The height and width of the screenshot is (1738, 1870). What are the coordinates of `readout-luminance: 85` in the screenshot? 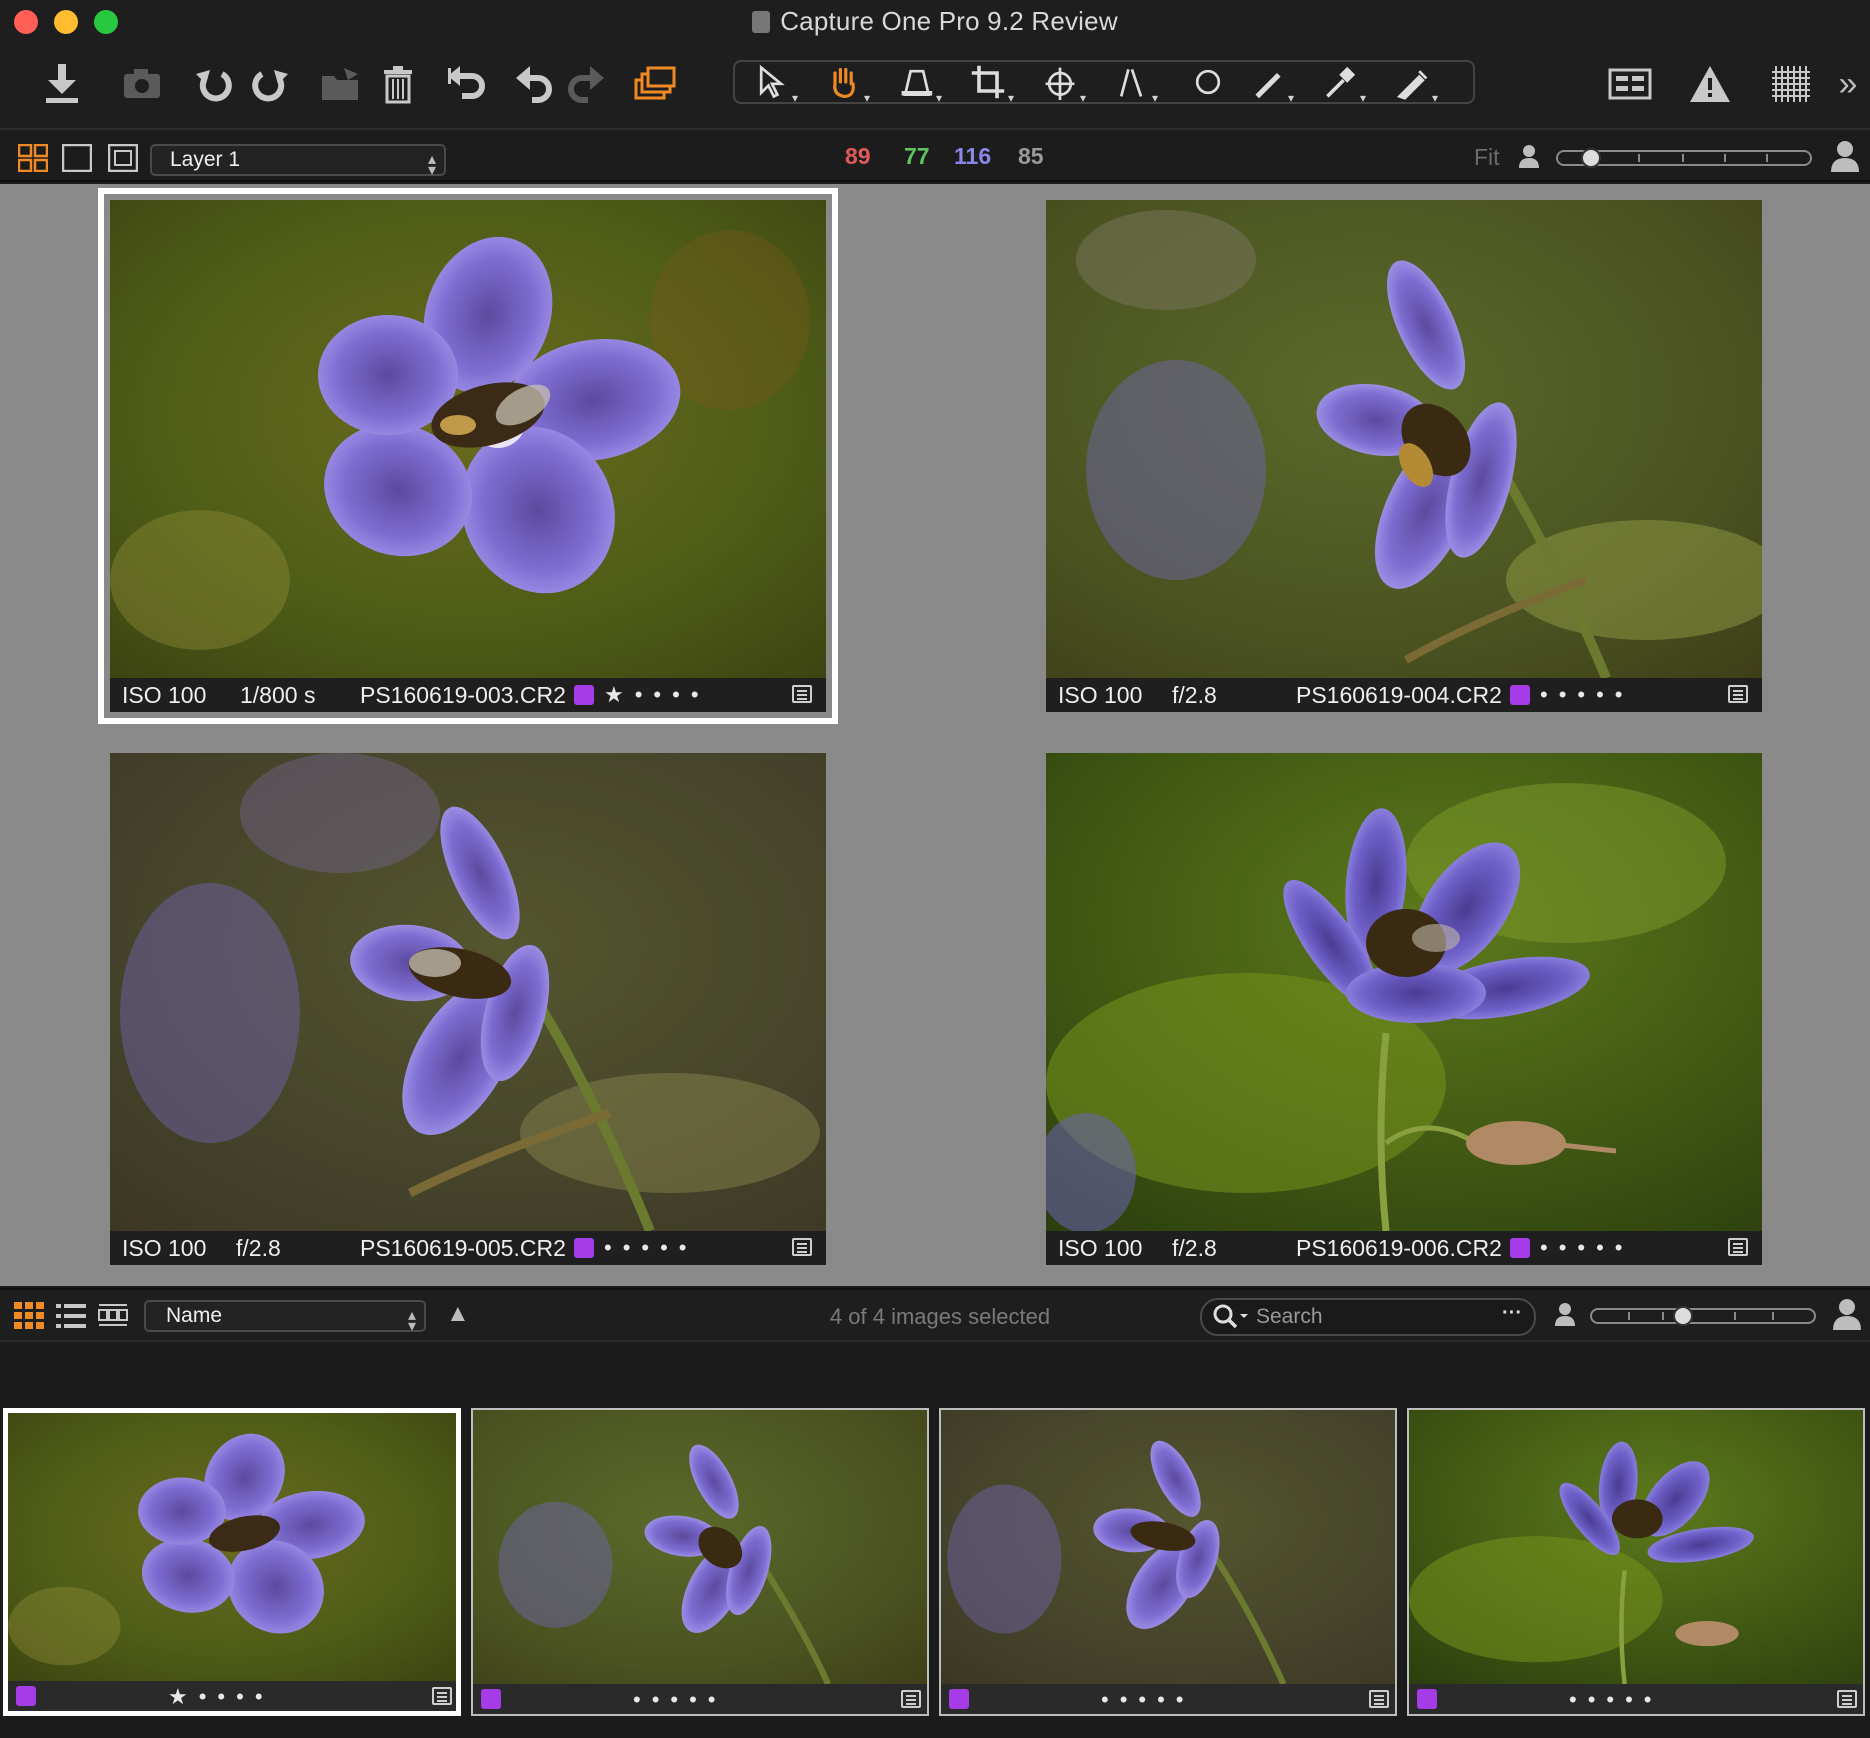 It's located at (1031, 156).